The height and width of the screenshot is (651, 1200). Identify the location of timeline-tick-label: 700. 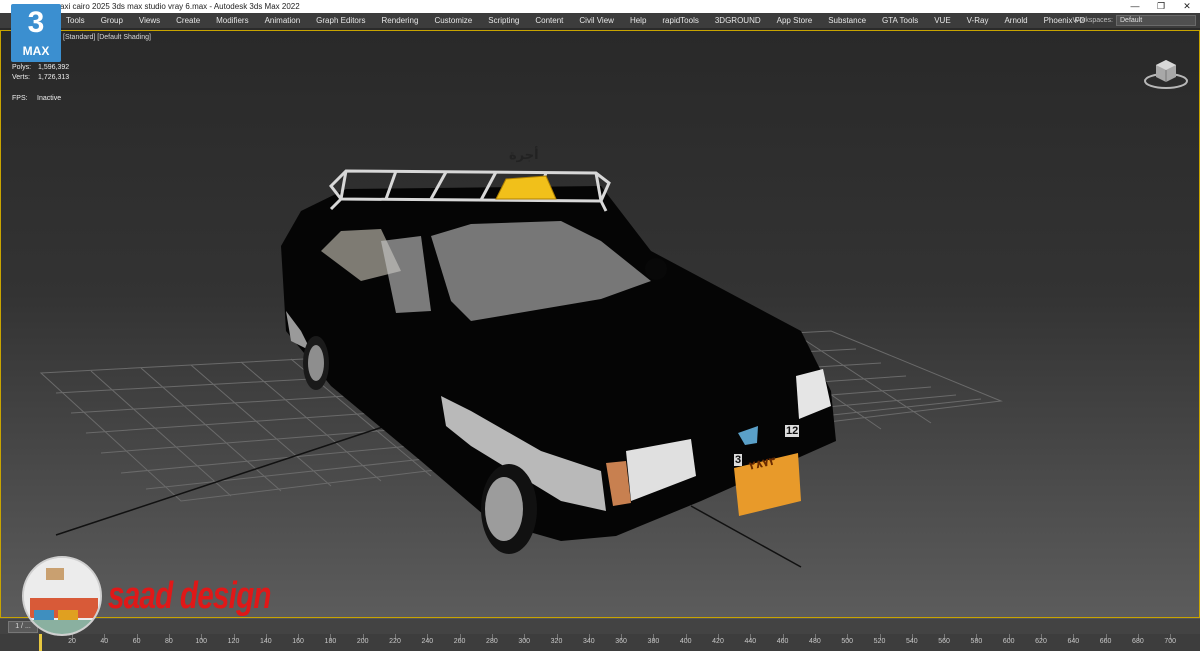
(1170, 641).